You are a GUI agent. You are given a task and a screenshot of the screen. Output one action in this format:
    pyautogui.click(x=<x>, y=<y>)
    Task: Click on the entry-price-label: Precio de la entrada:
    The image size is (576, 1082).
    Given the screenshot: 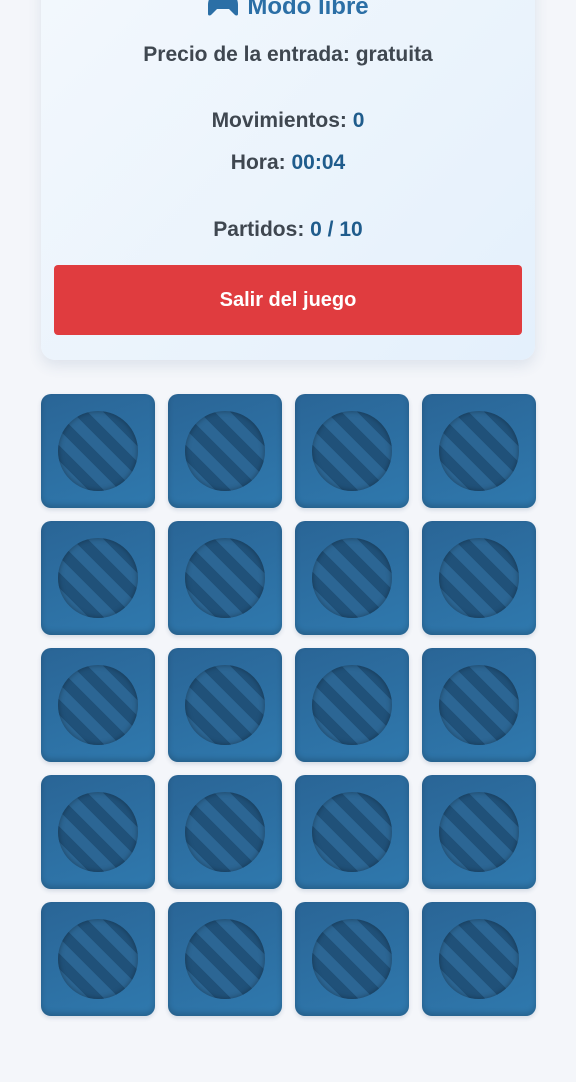 What is the action you would take?
    pyautogui.click(x=246, y=54)
    